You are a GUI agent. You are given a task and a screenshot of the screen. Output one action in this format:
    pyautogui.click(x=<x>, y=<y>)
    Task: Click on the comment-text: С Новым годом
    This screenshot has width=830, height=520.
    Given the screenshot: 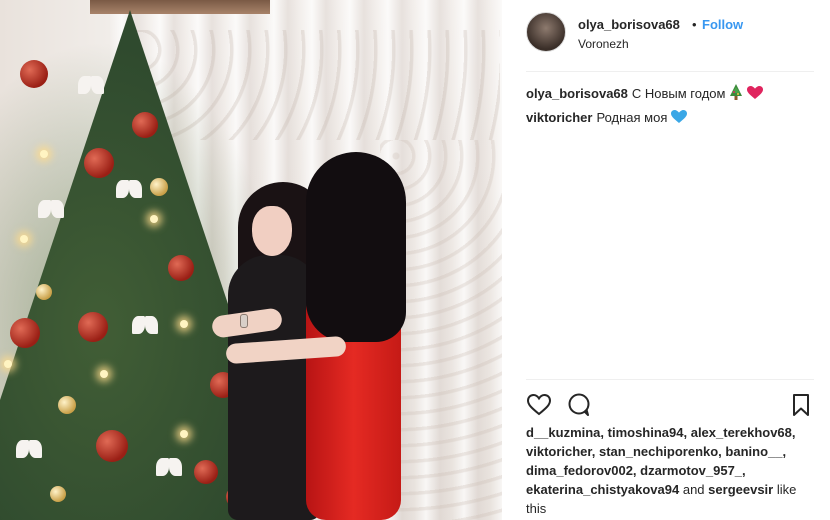 What is the action you would take?
    pyautogui.click(x=678, y=93)
    